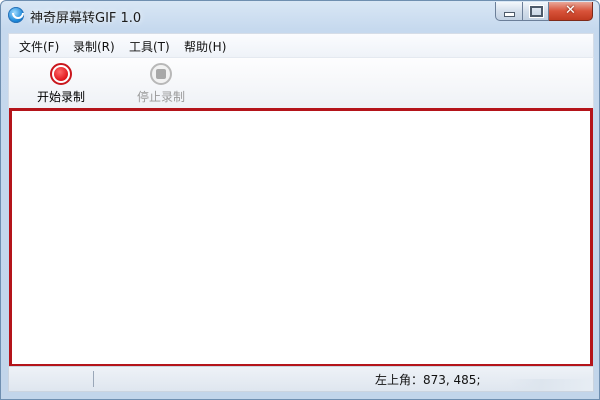 This screenshot has height=400, width=600. What do you see at coordinates (301, 379) in the screenshot?
I see `status-bar: 左上角：873, 485;` at bounding box center [301, 379].